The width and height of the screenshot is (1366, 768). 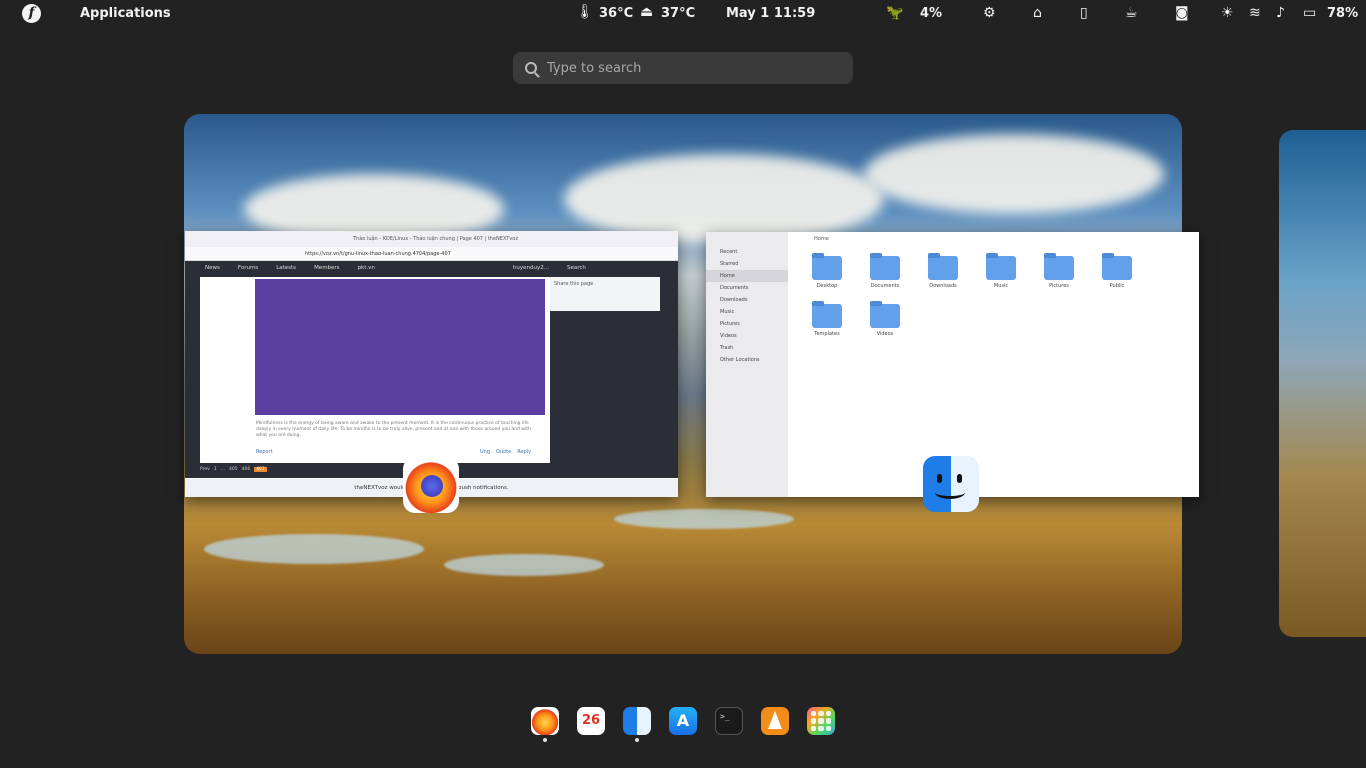 I want to click on report-link: Report, so click(x=264, y=452).